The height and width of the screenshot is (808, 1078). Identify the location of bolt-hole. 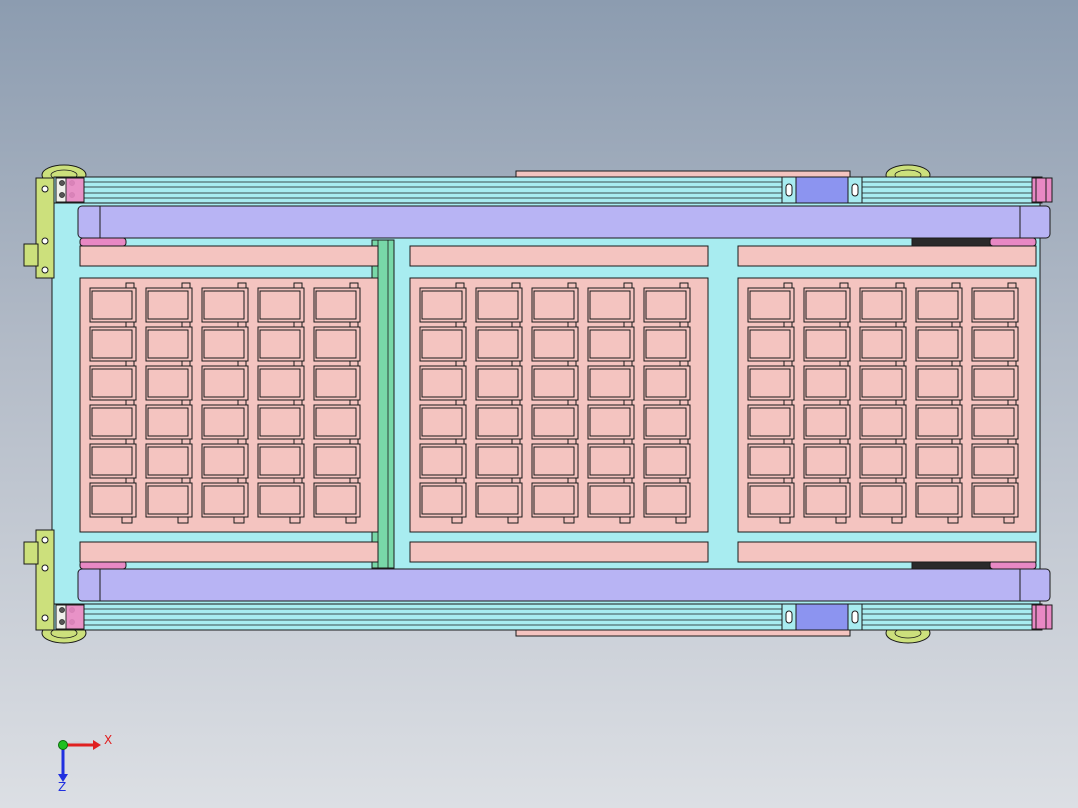
(45, 189).